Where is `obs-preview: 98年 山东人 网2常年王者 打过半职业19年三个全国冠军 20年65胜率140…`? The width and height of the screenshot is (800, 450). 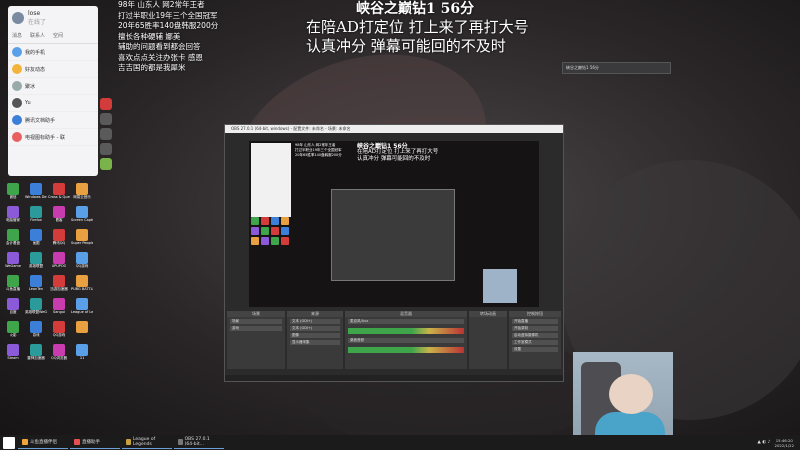
obs-preview: 98年 山东人 网2常年王者 打过半职业19年三个全国冠军 20年65胜率140… is located at coordinates (394, 224).